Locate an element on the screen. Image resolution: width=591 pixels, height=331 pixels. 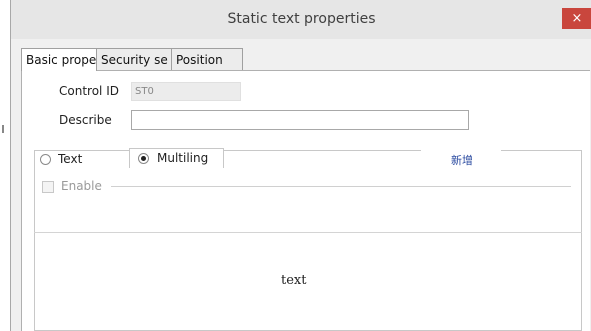
text-radio is located at coordinates (45, 159).